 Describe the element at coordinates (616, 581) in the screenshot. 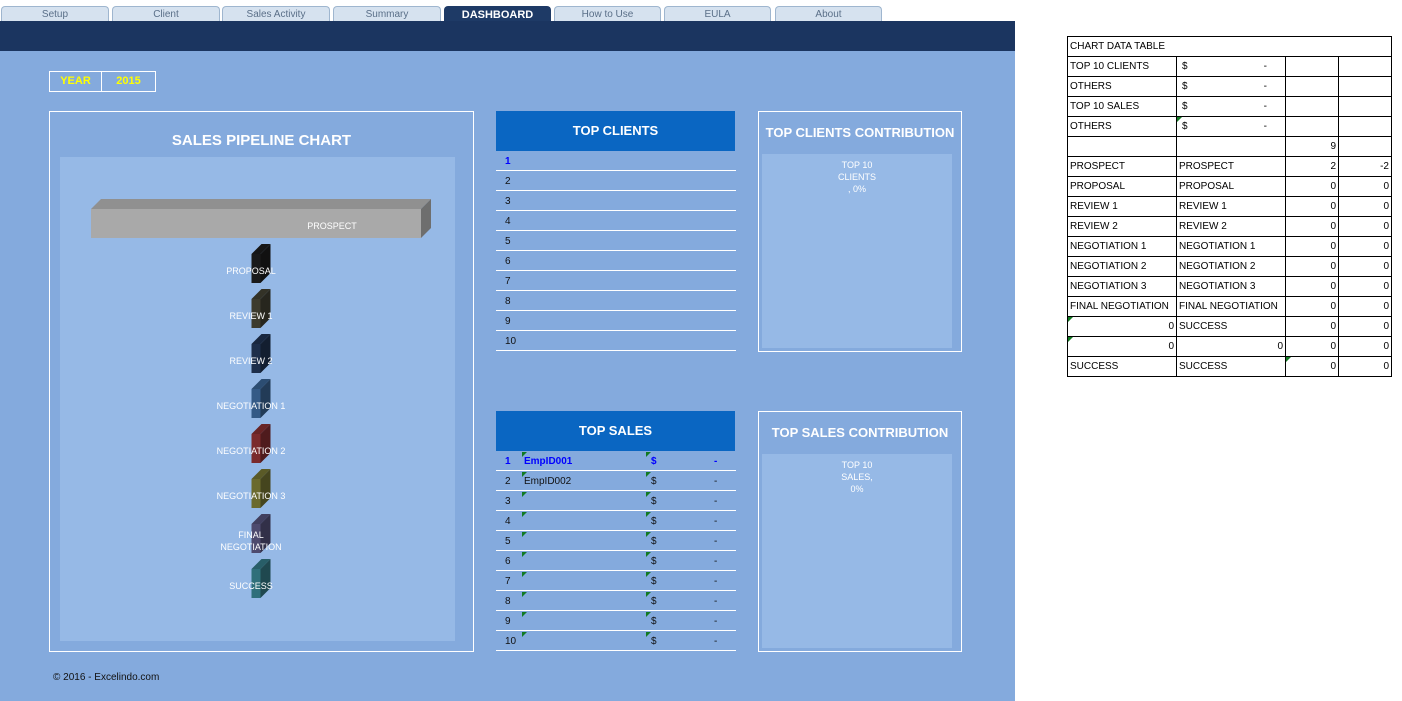

I see `top-sales-row: 7 $ -` at that location.